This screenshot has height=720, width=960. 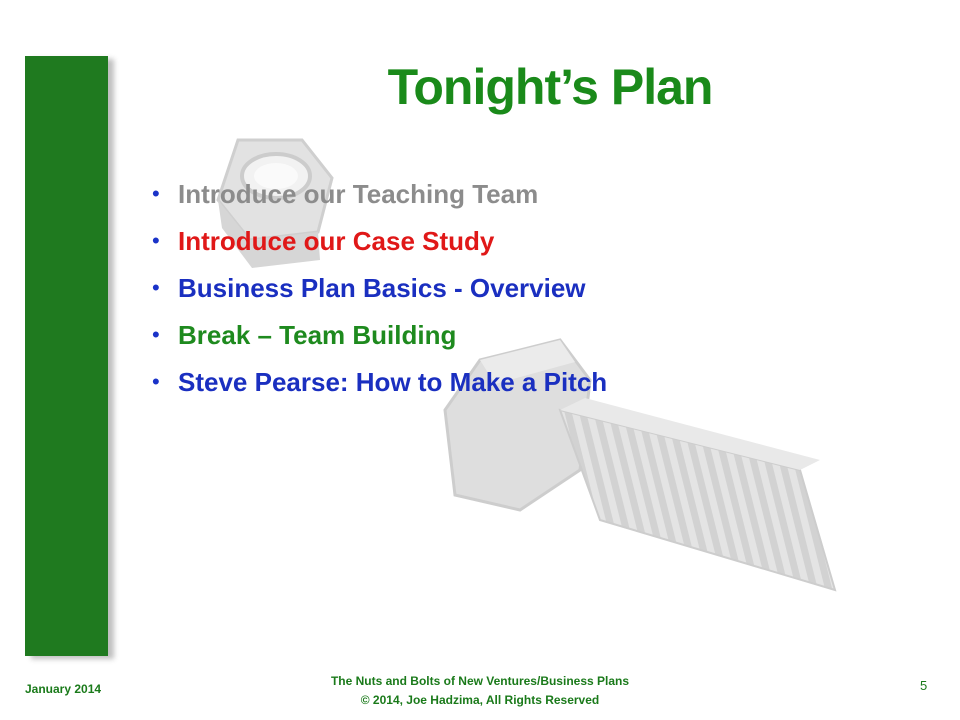 I want to click on agenda-item-text: Steve Pearse: How to Make a Pitch, so click(x=393, y=382).